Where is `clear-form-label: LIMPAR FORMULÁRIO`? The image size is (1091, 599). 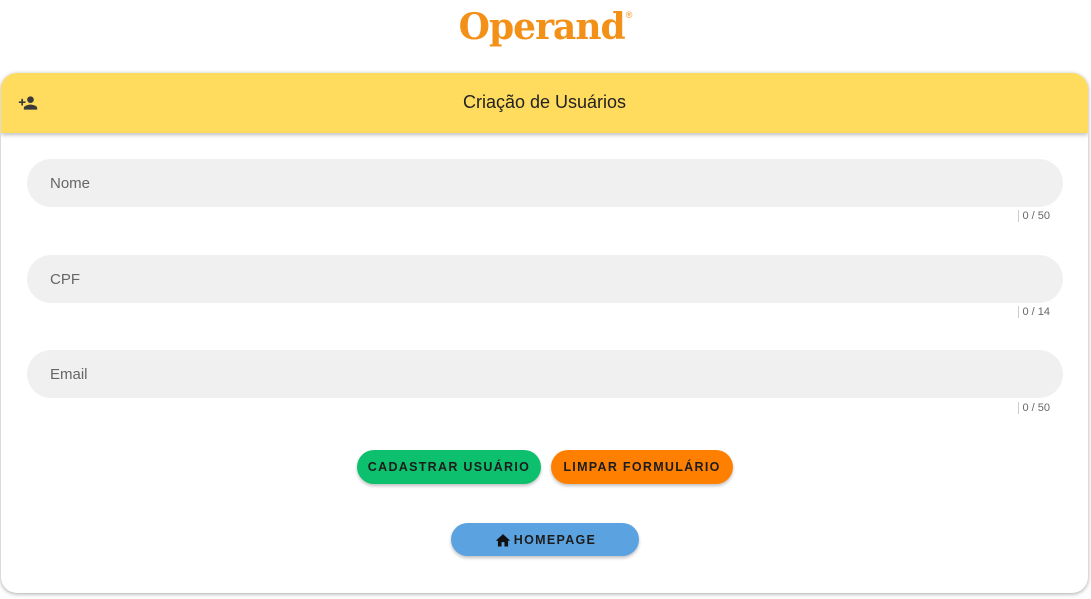
clear-form-label: LIMPAR FORMULÁRIO is located at coordinates (642, 467).